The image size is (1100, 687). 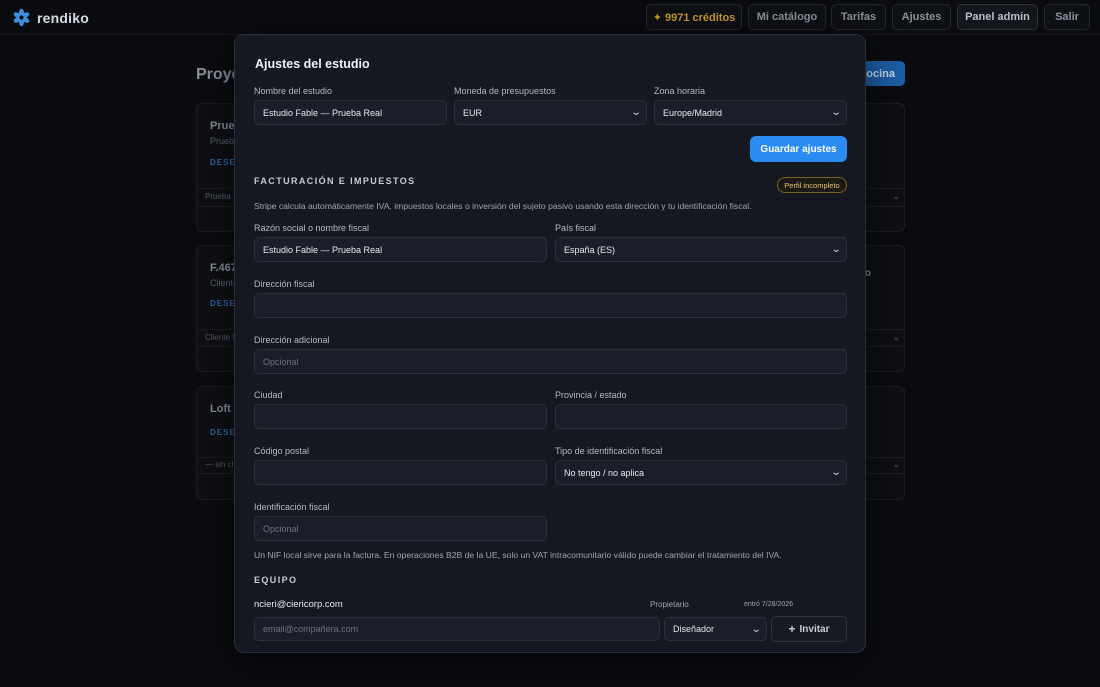 I want to click on country-value: España (ES), so click(x=590, y=249).